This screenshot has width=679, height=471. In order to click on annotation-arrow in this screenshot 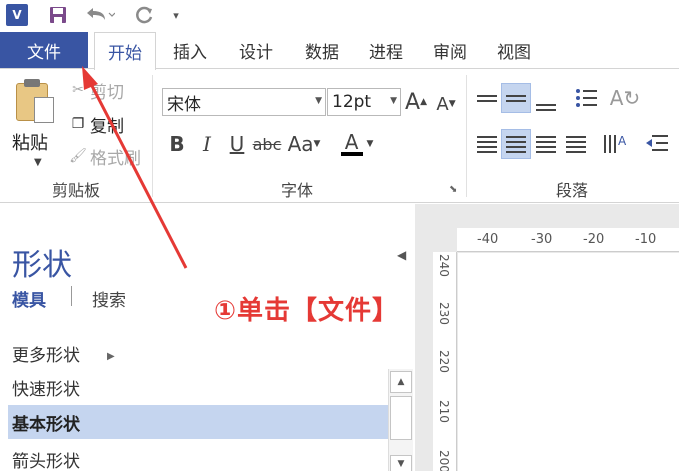, I will do `click(135, 167)`.